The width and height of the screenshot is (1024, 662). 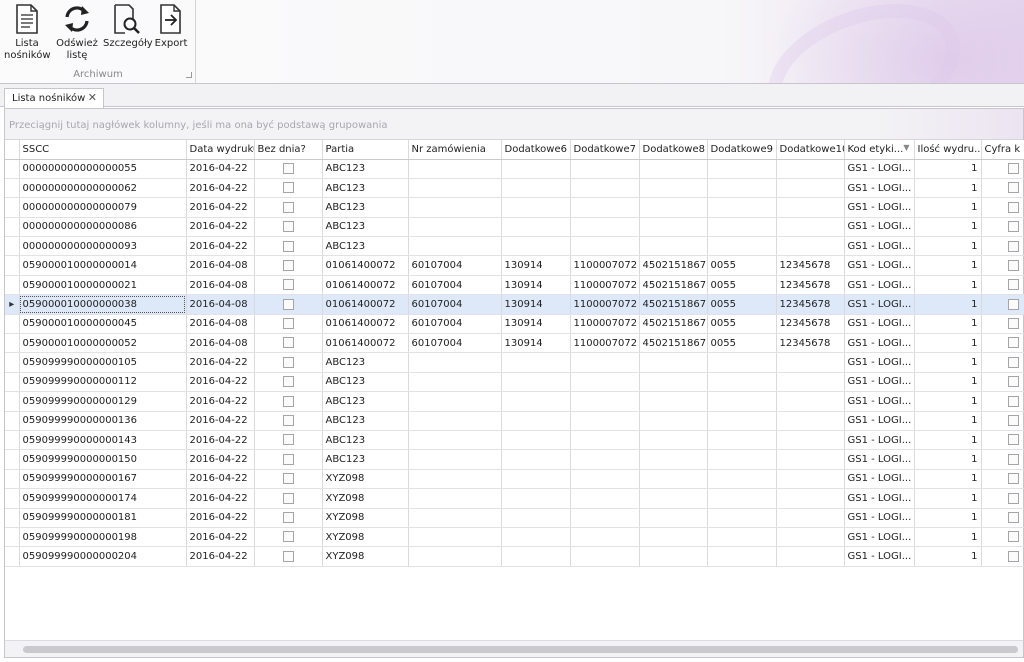 What do you see at coordinates (103, 382) in the screenshot?
I see `grid-cell: 059099990000000112` at bounding box center [103, 382].